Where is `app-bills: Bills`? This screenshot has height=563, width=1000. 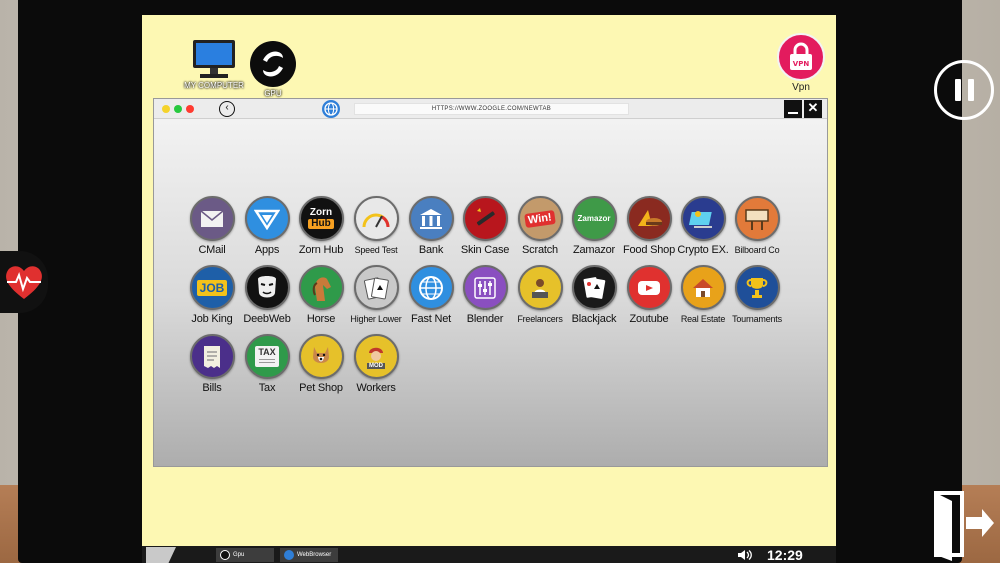
app-bills: Bills is located at coordinates (212, 364).